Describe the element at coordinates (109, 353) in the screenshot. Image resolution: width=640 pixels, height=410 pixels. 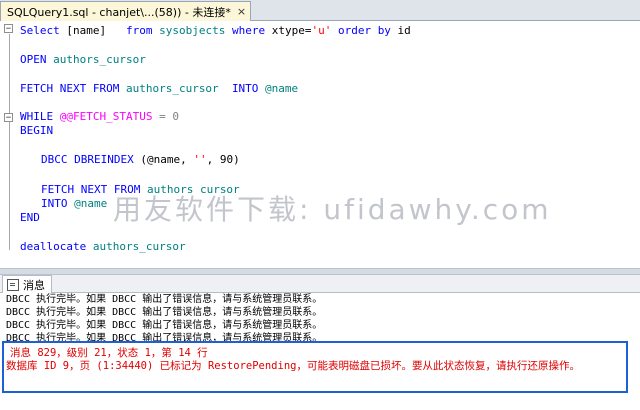
I see `error-message-line-1: 消息 829，级别 21，状态 1，第 14 行` at that location.